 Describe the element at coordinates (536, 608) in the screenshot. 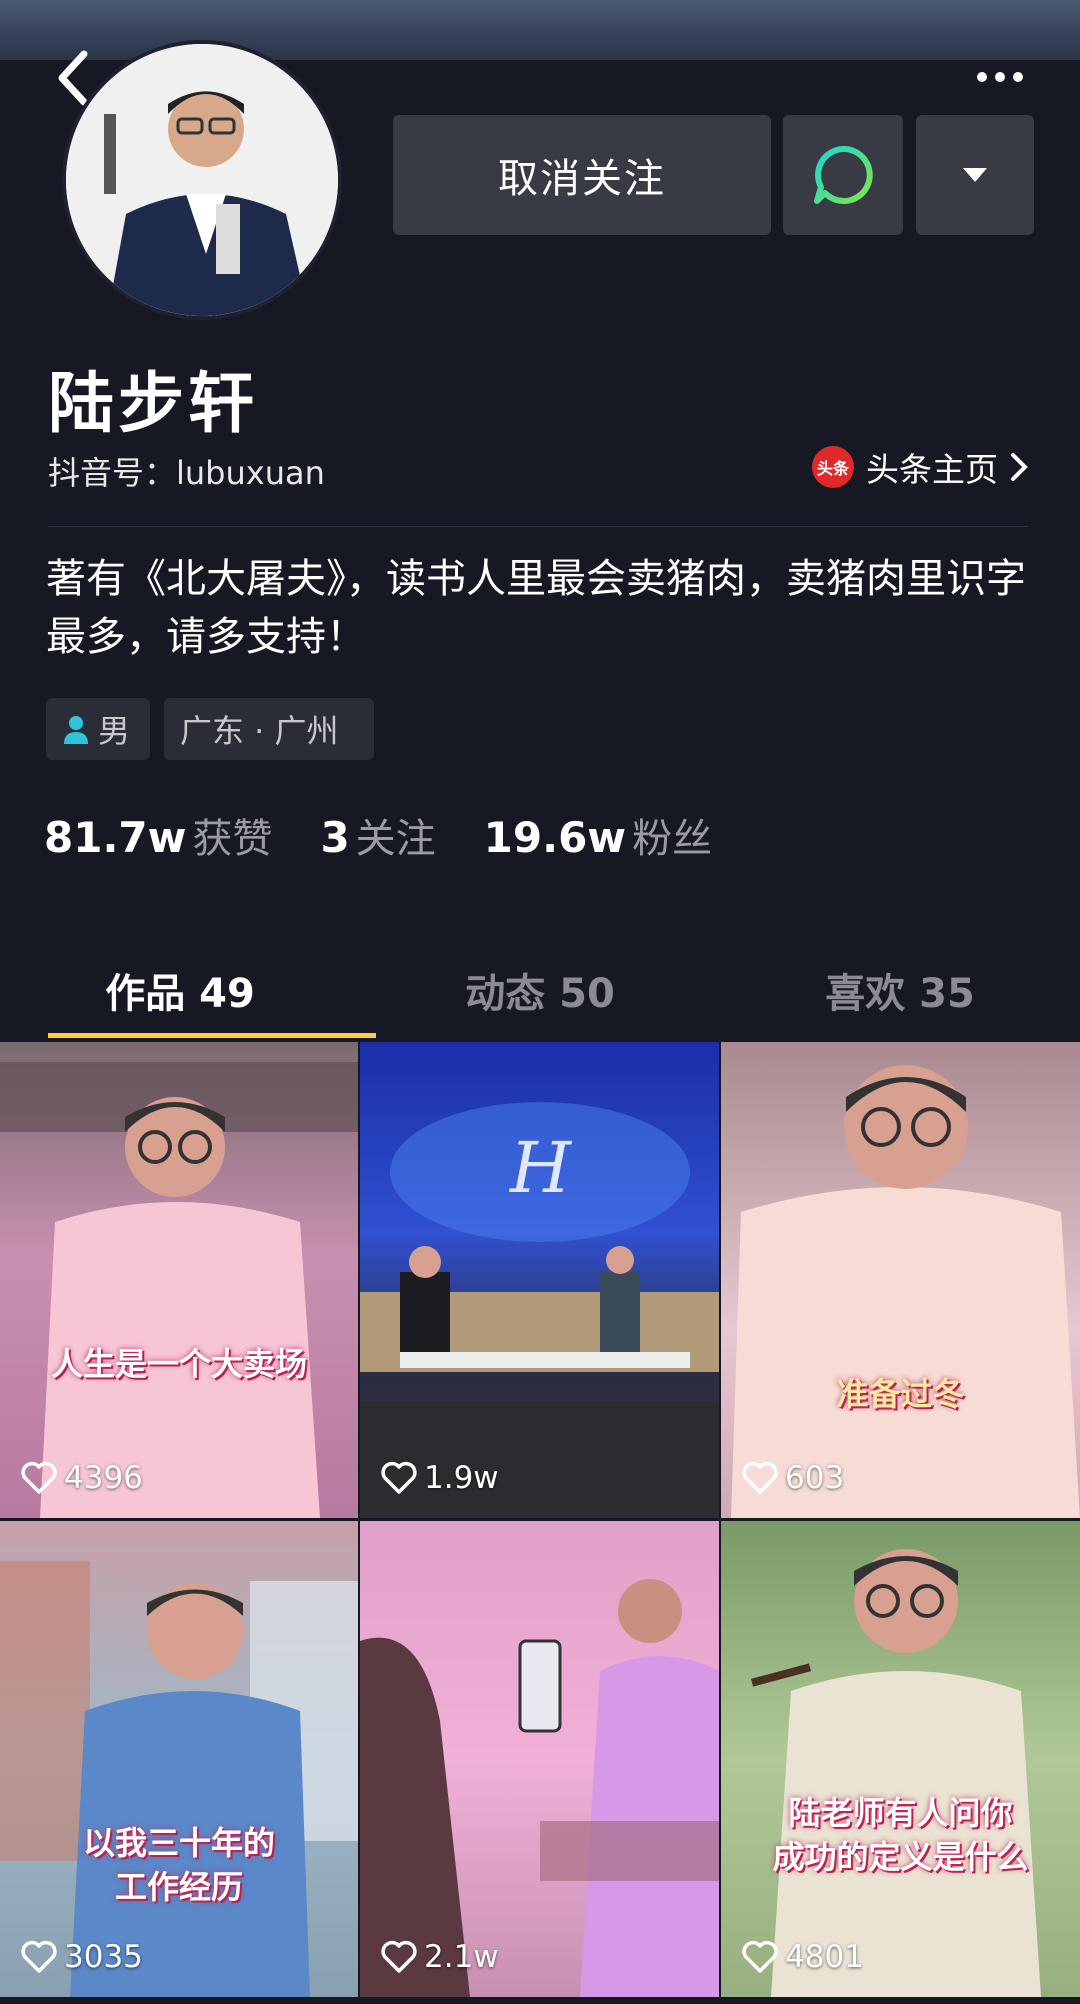

I see `profile-bio: 著有《北大屠夫》，读书人里最会卖猪肉，卖猪肉里识字最多，请多支持！` at that location.